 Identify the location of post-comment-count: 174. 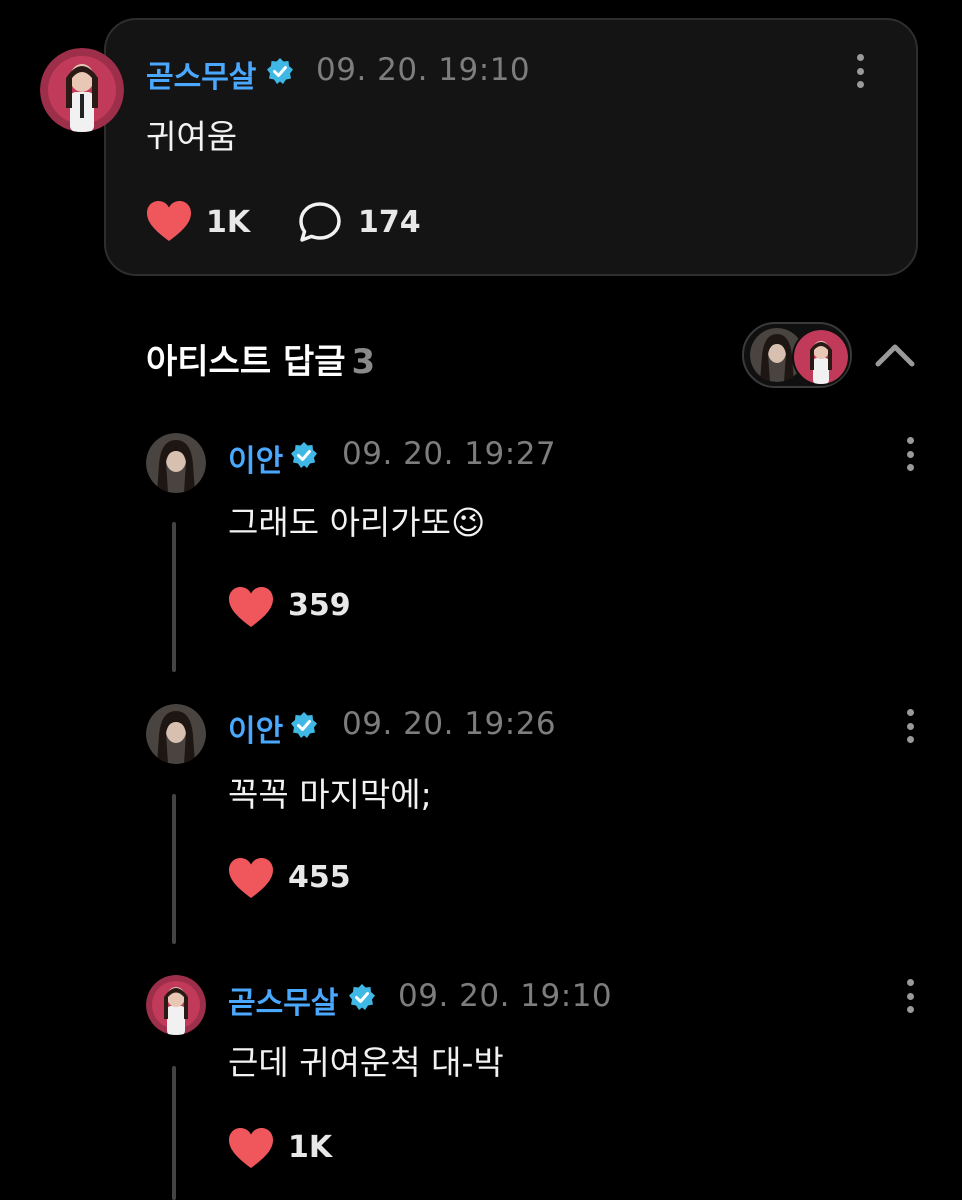
(389, 222).